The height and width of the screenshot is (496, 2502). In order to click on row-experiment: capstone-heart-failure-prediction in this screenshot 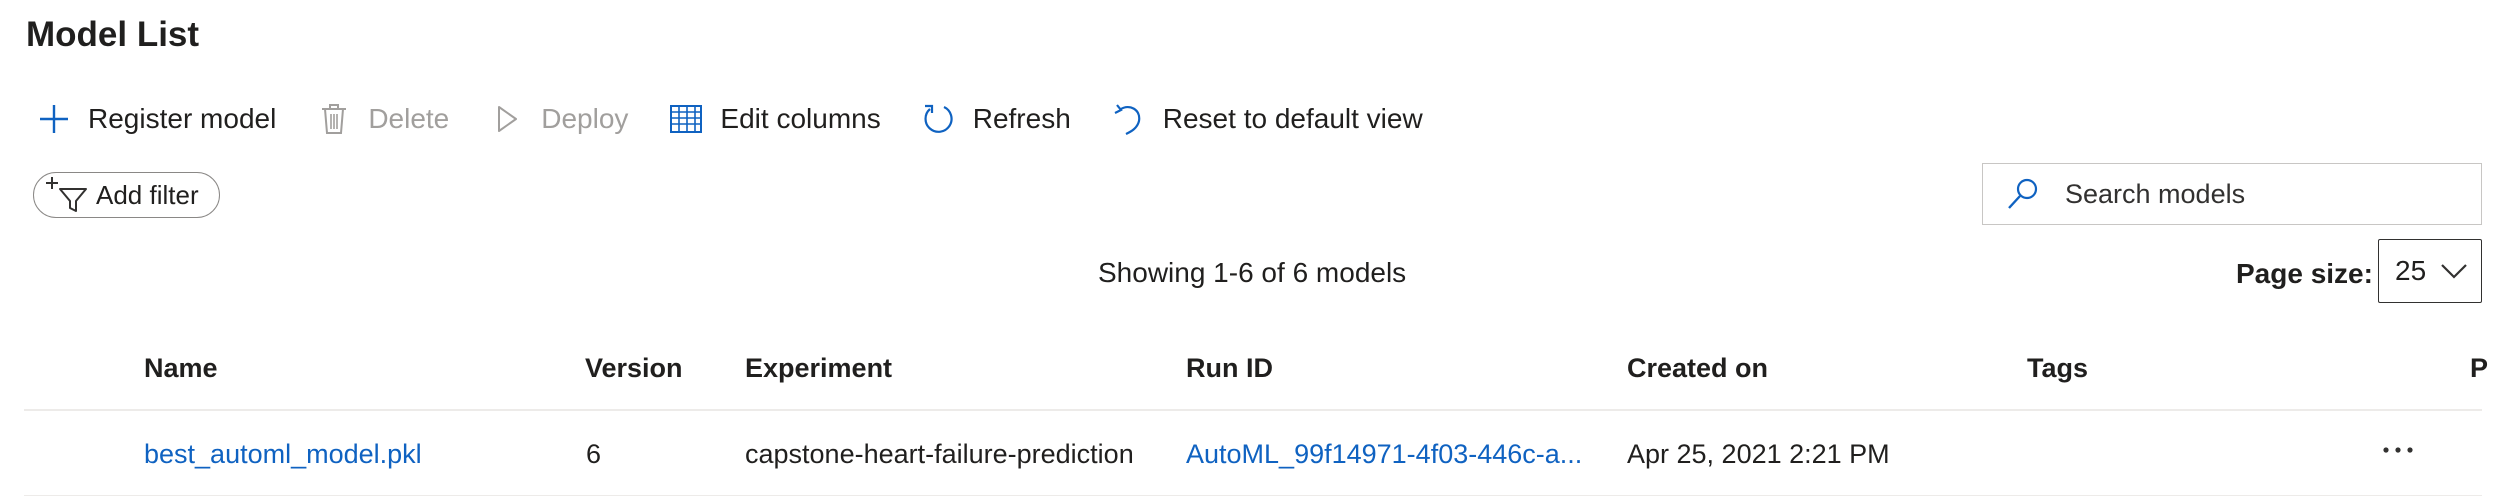, I will do `click(939, 454)`.